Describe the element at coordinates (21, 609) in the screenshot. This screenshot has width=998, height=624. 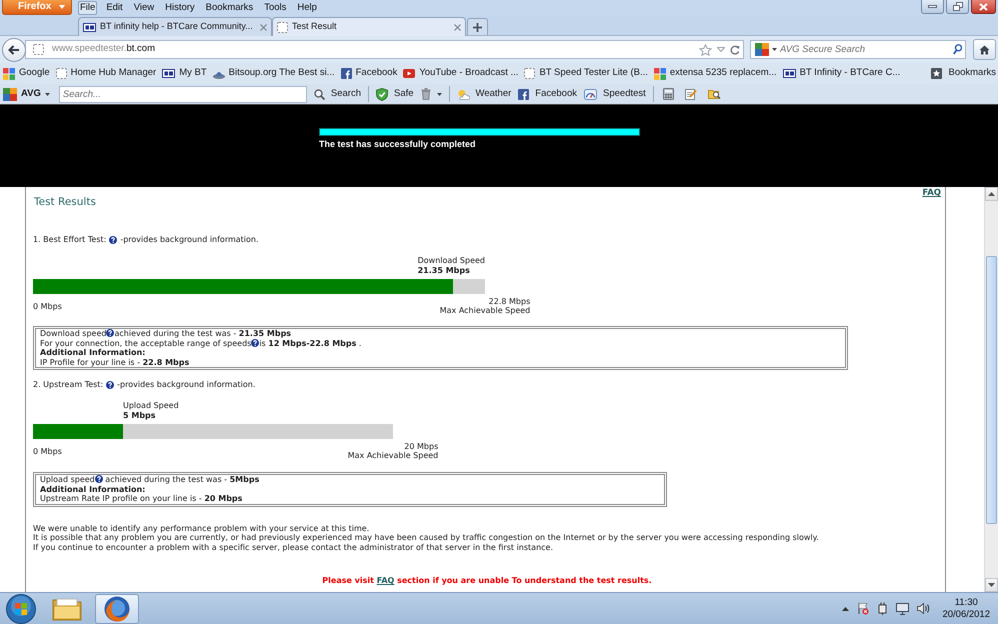
I see `start-orb-icon` at that location.